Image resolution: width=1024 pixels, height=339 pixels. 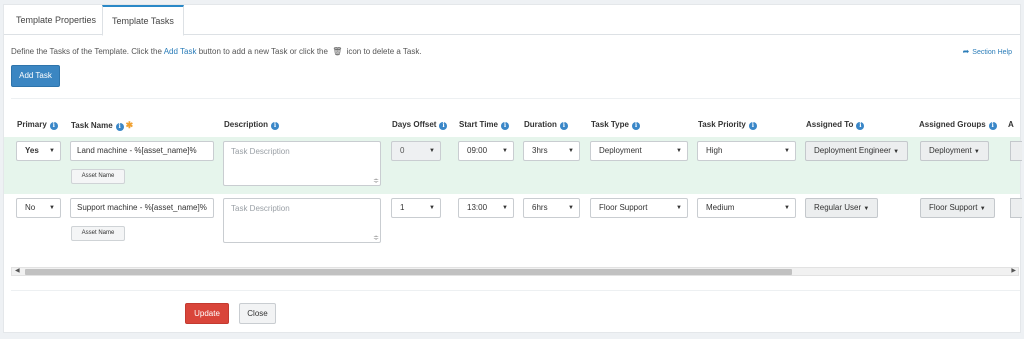 What do you see at coordinates (252, 125) in the screenshot?
I see `header-description: Description i` at bounding box center [252, 125].